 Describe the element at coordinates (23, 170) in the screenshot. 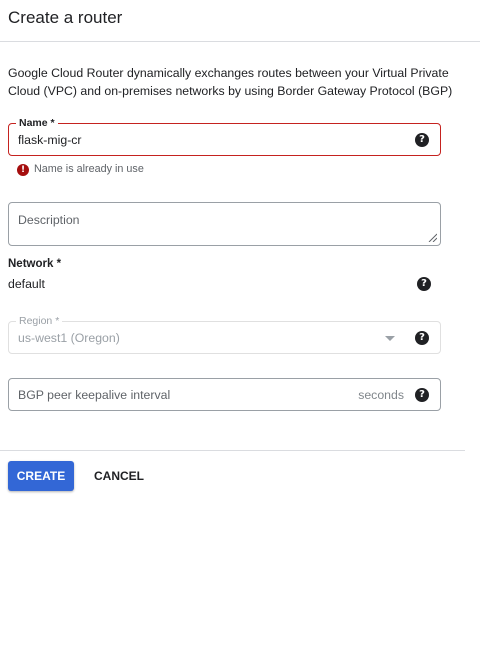

I see `error-icon: !` at that location.